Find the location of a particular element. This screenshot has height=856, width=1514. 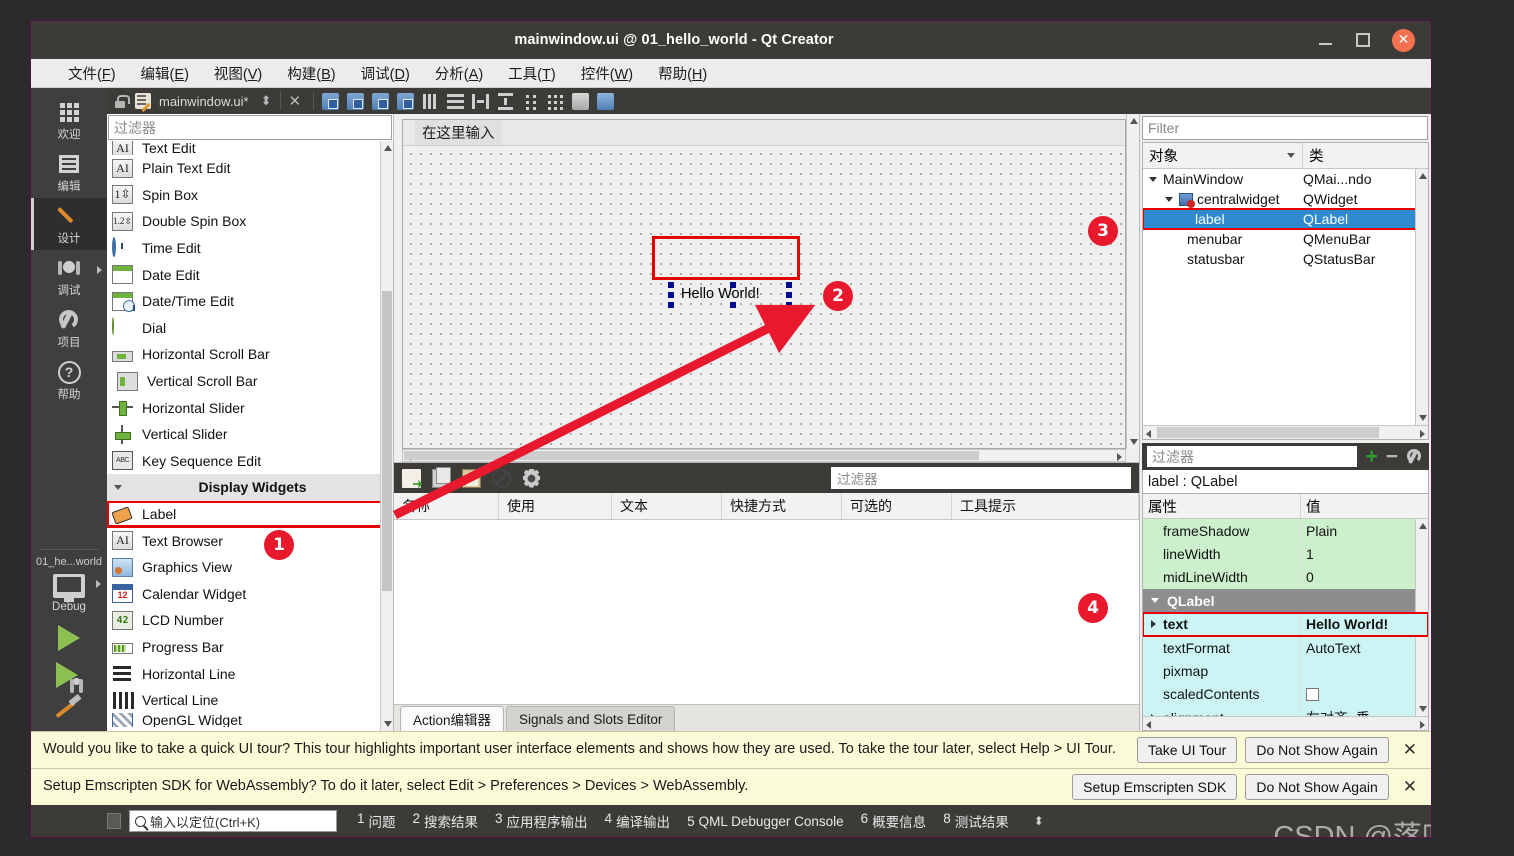

editor-filename: mainwindow.ui* is located at coordinates (204, 101).